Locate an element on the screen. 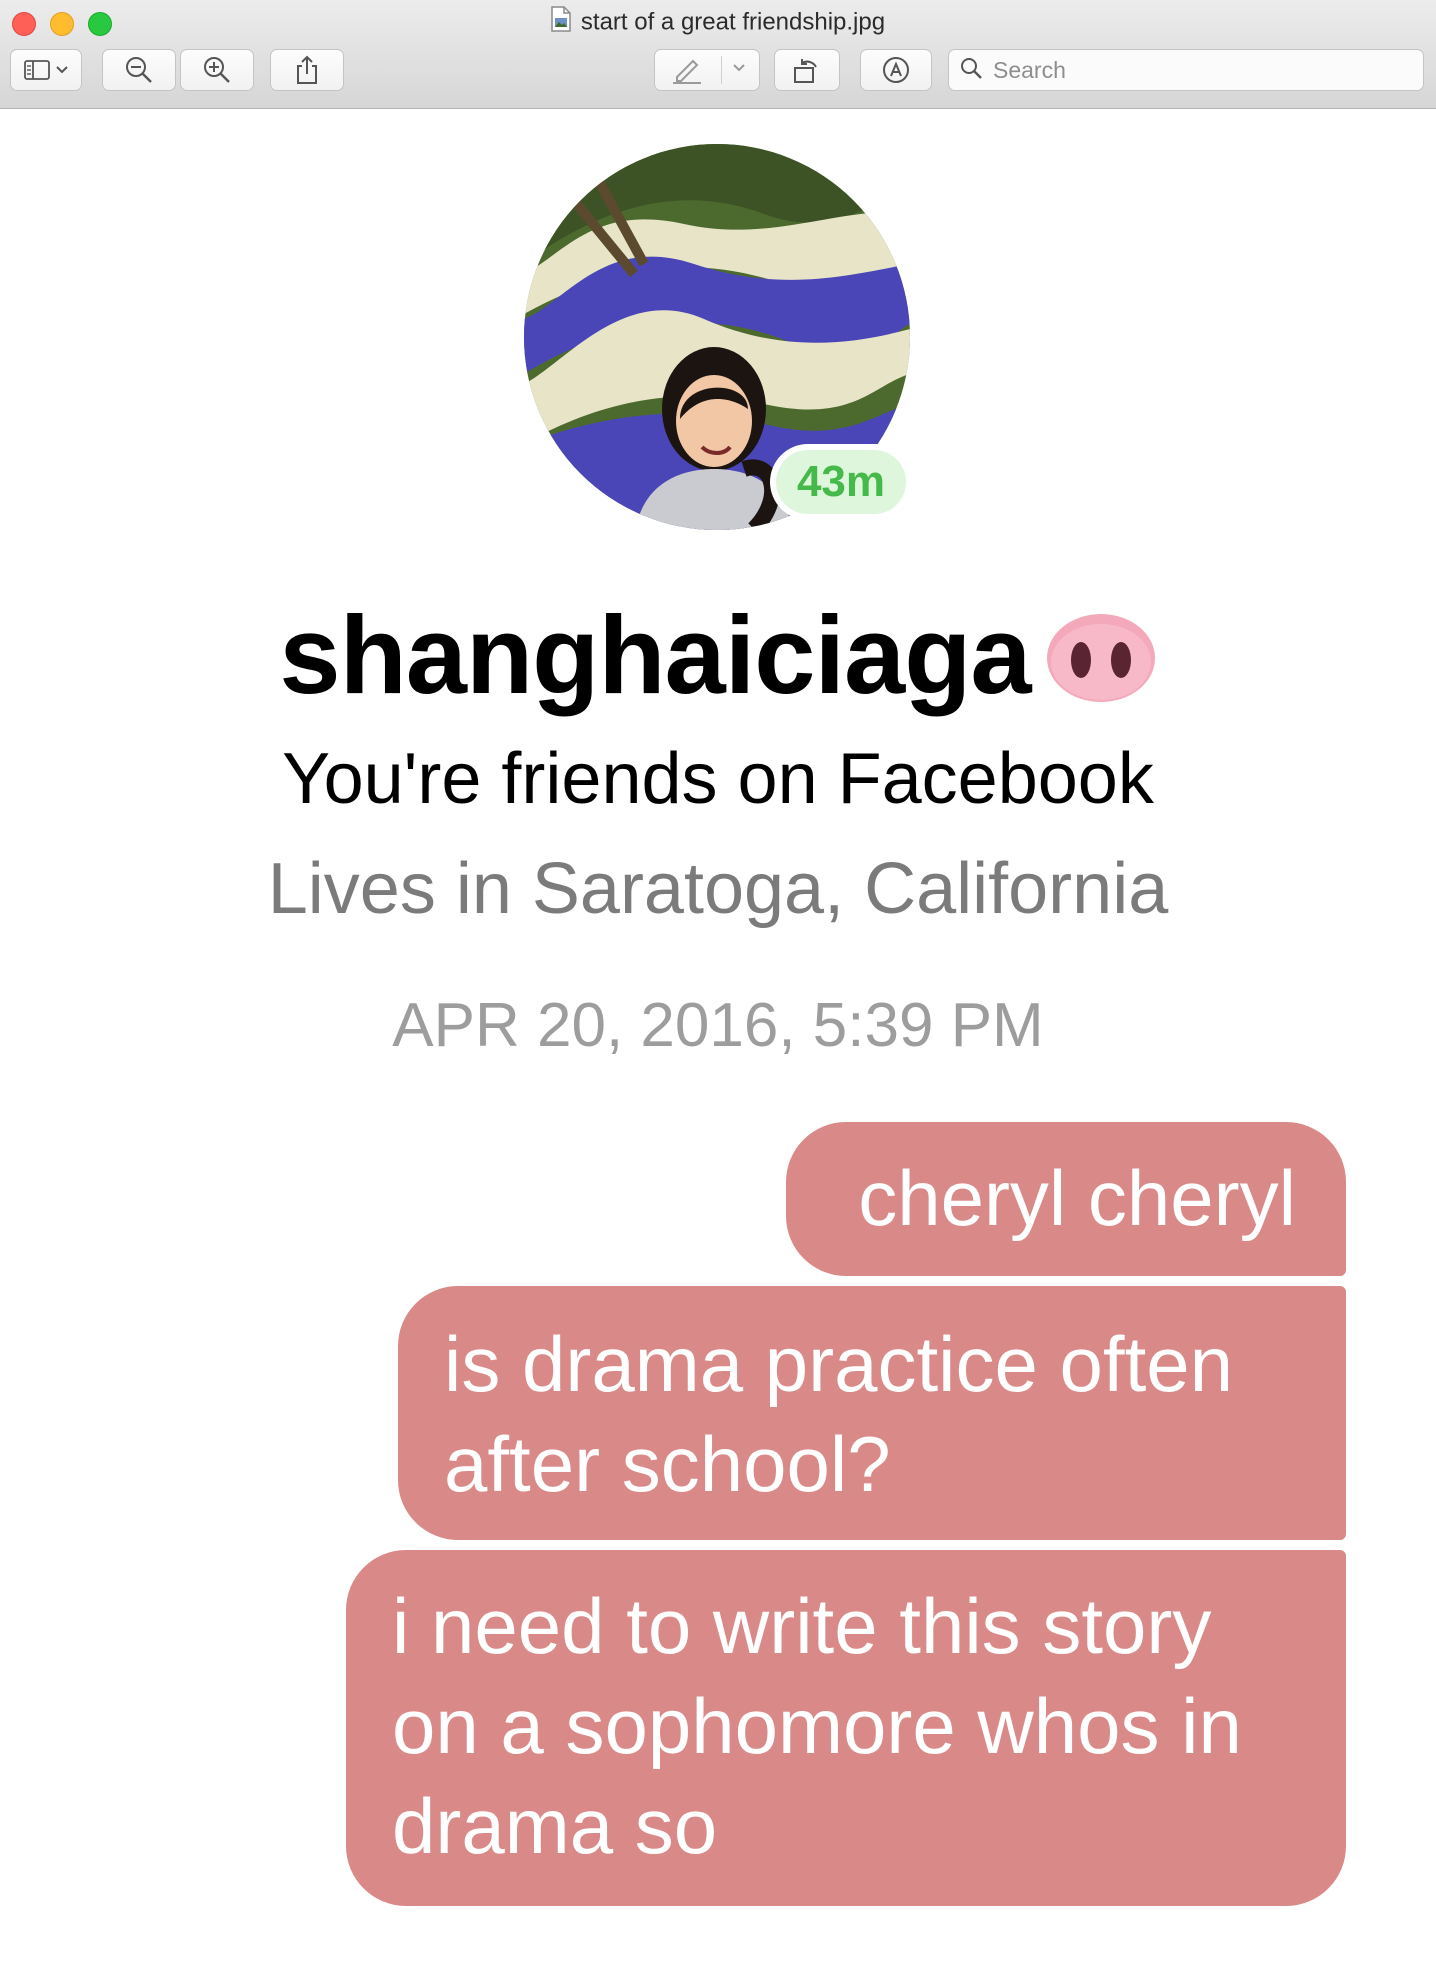  zoom-out-icon is located at coordinates (139, 70).